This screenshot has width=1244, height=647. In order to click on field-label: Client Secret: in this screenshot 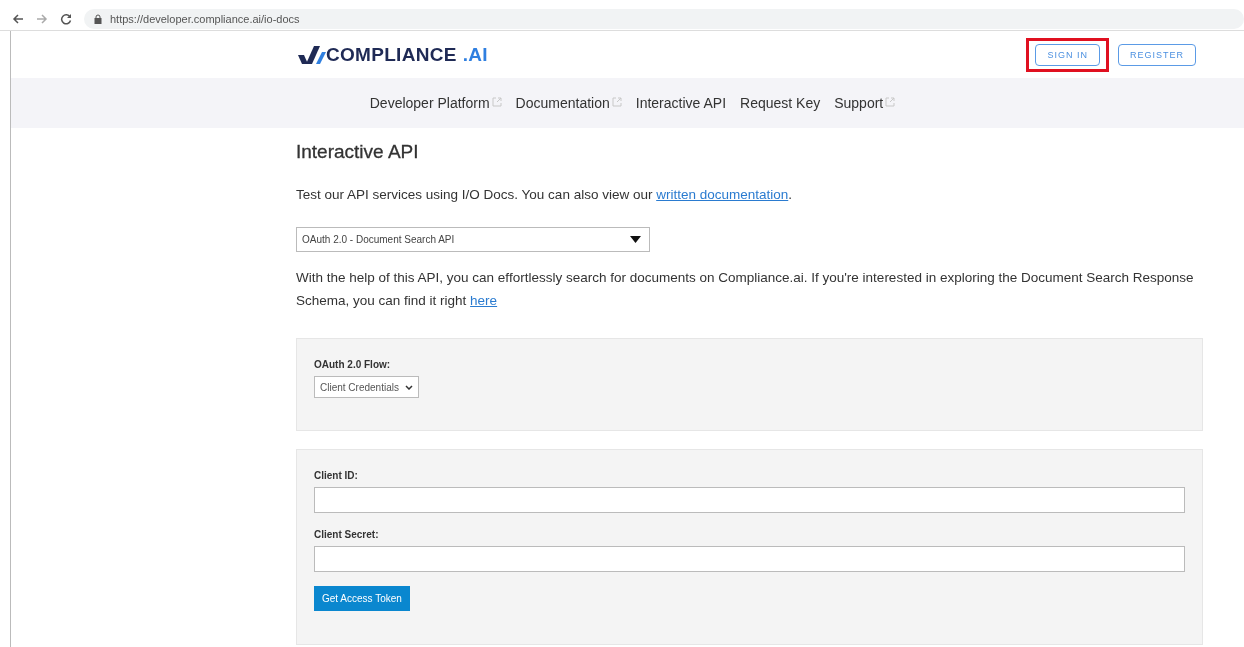, I will do `click(347, 534)`.